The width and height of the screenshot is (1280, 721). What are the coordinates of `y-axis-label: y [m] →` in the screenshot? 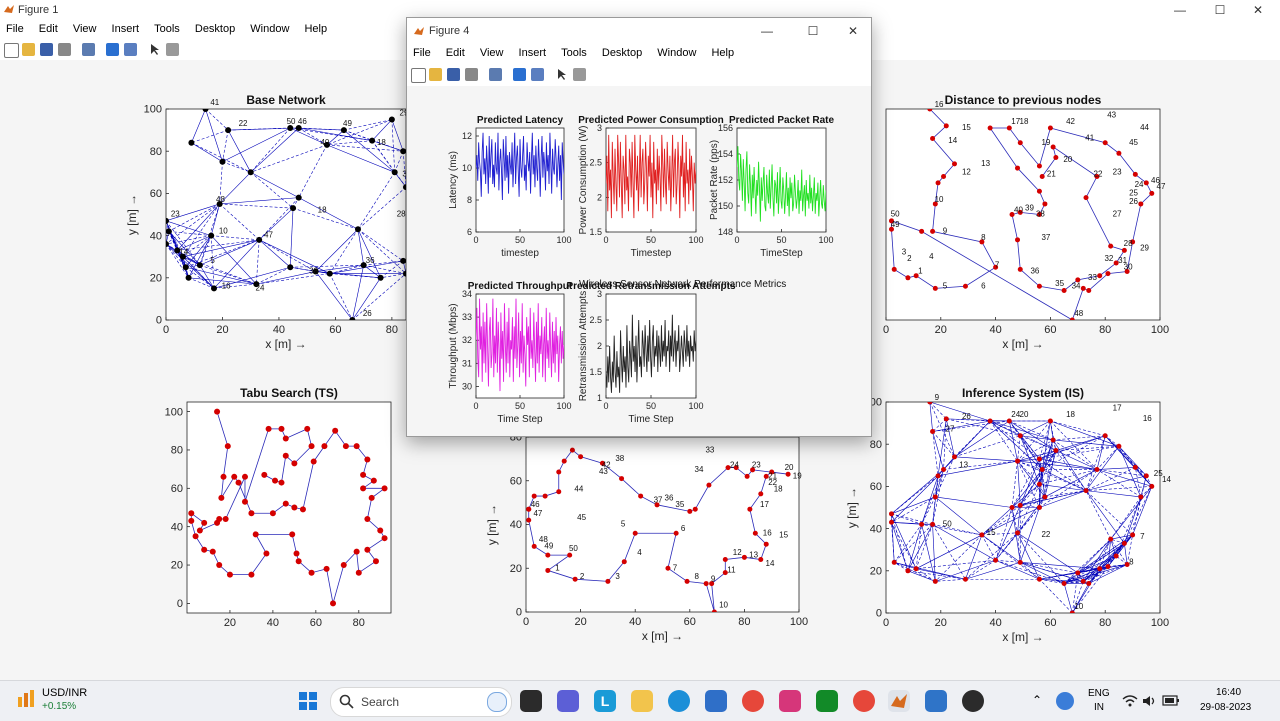 It's located at (132, 214).